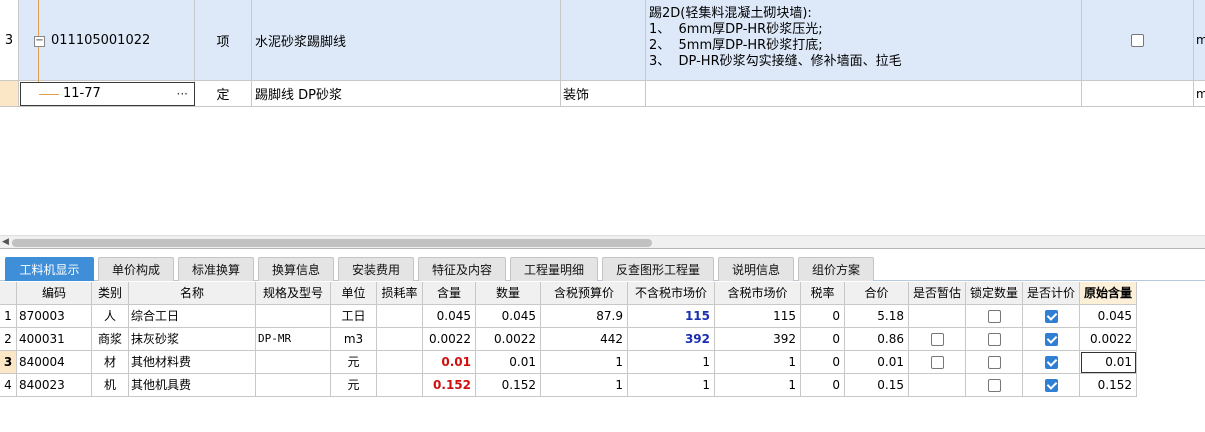  Describe the element at coordinates (110, 339) in the screenshot. I see `cell-category: 商浆` at that location.